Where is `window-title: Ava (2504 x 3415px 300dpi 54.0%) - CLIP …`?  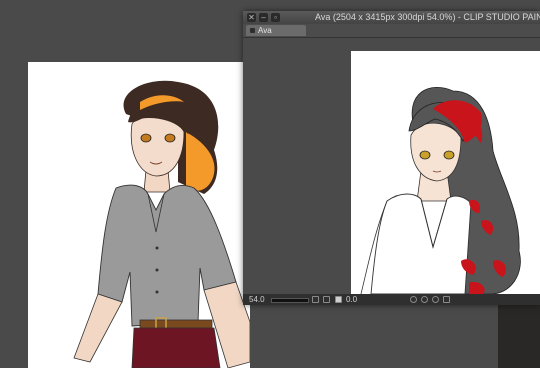 window-title: Ava (2504 x 3415px 300dpi 54.0%) - CLIP … is located at coordinates (427, 17).